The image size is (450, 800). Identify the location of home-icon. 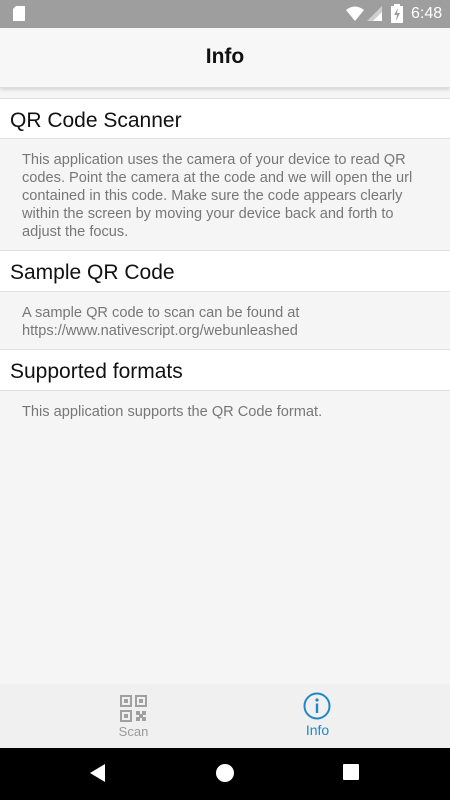
(225, 773).